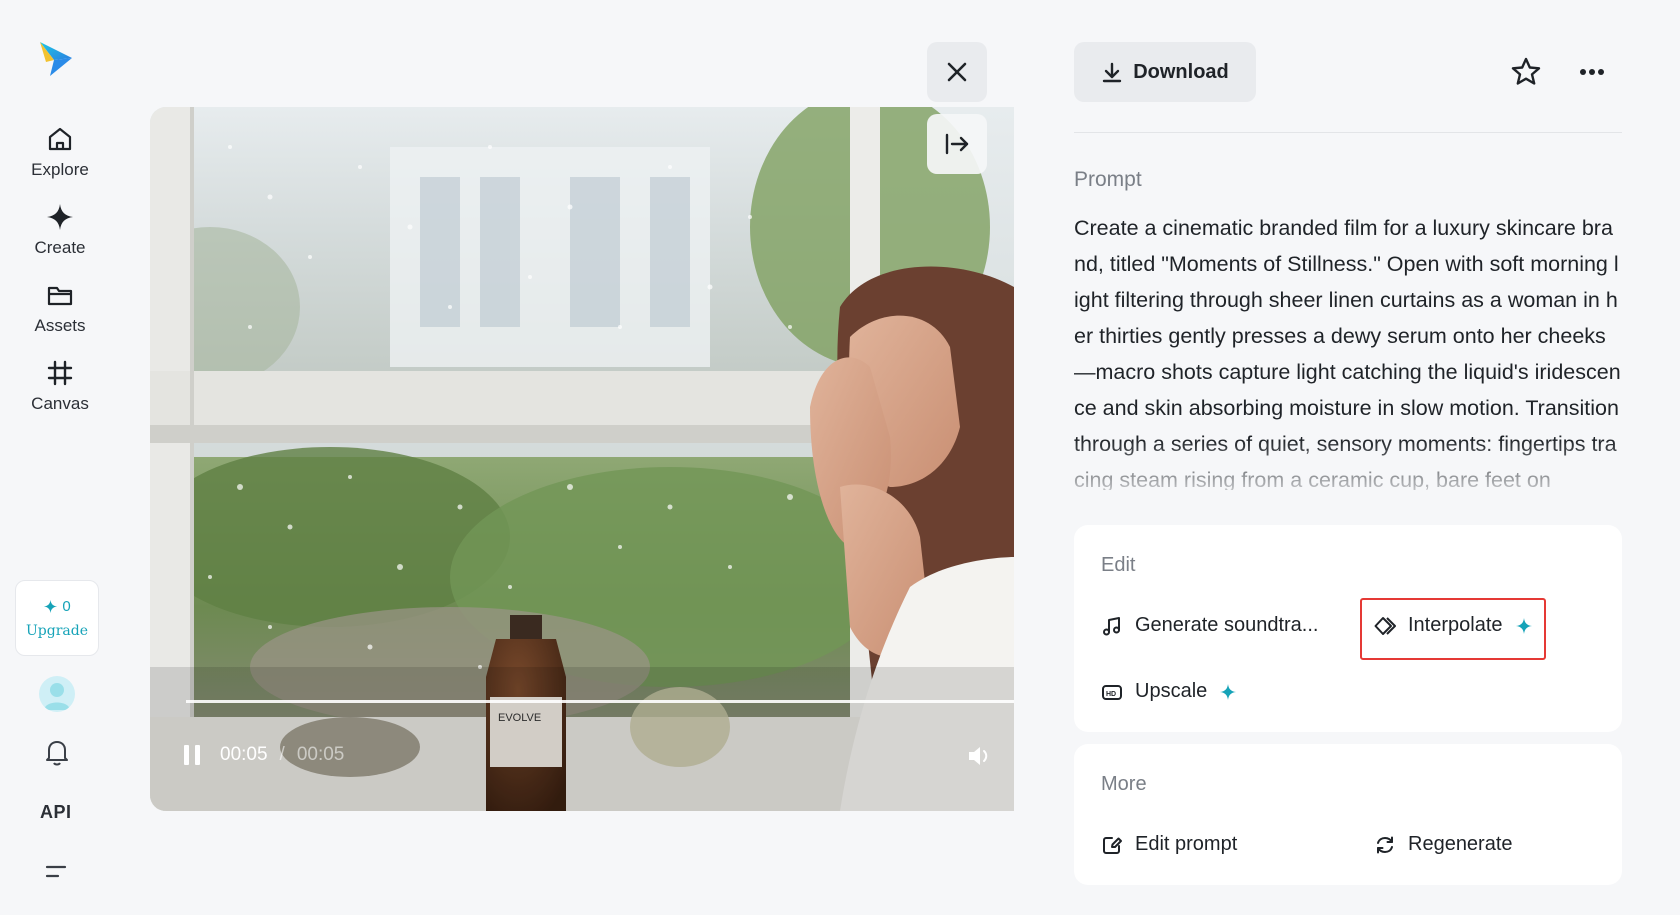  I want to click on sidebar-item-label: Assets, so click(60, 325).